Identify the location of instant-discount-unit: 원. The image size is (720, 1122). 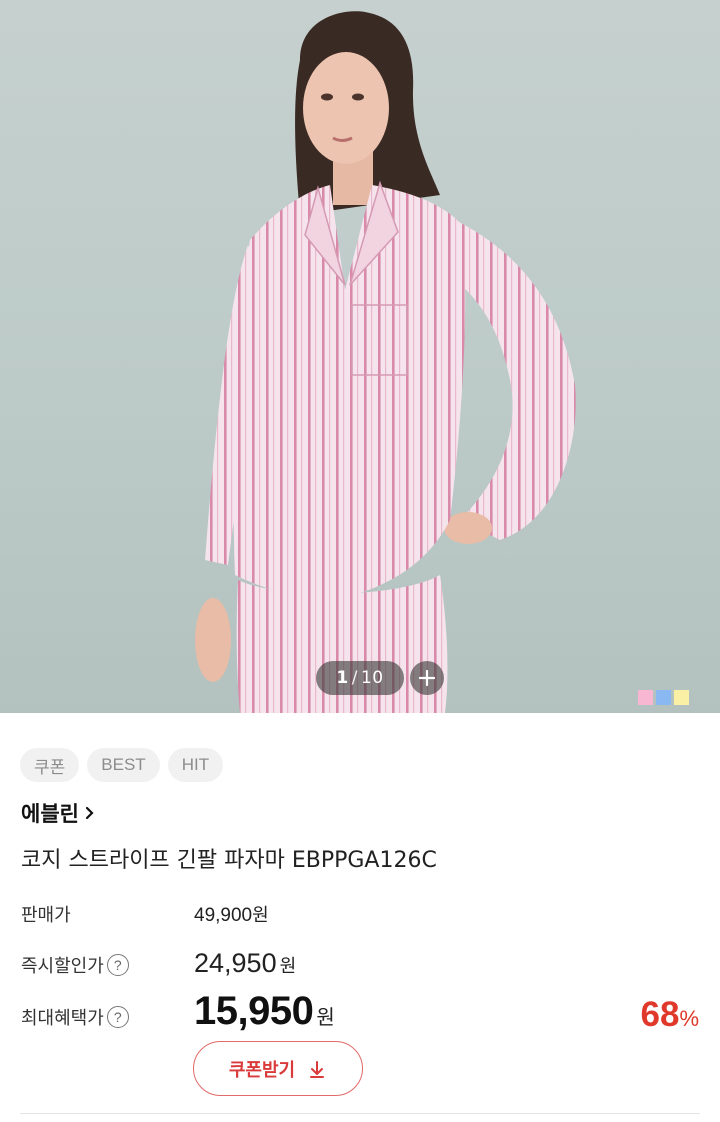
(288, 966).